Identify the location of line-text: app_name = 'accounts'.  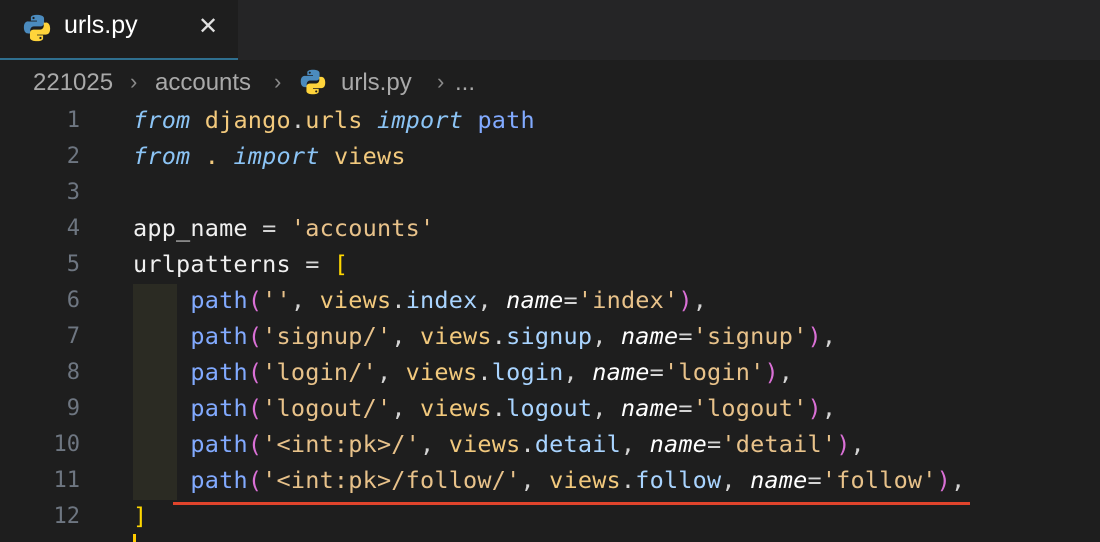
(284, 228).